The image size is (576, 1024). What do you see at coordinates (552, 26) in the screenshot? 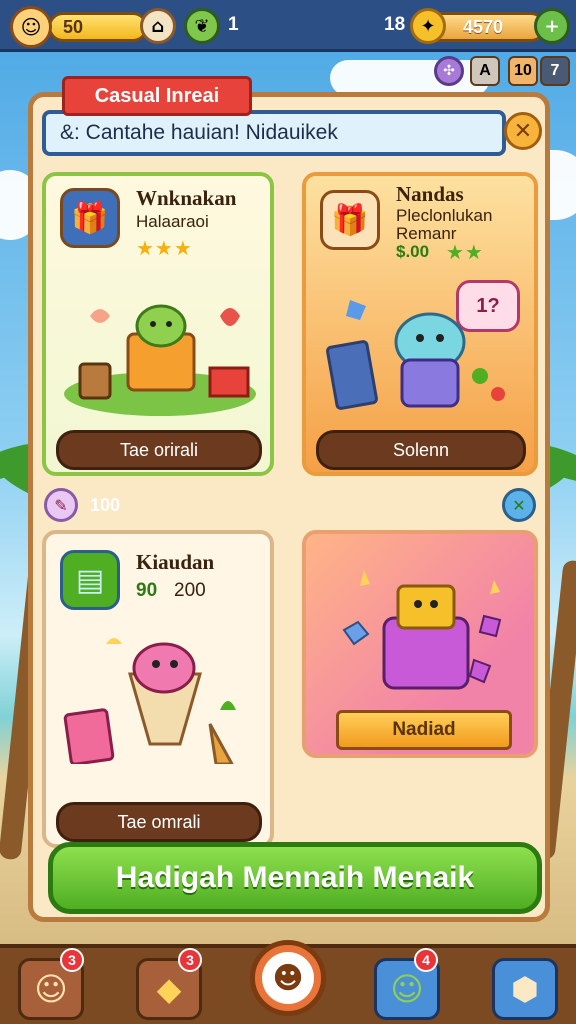
I see `add-coins-icon: +` at bounding box center [552, 26].